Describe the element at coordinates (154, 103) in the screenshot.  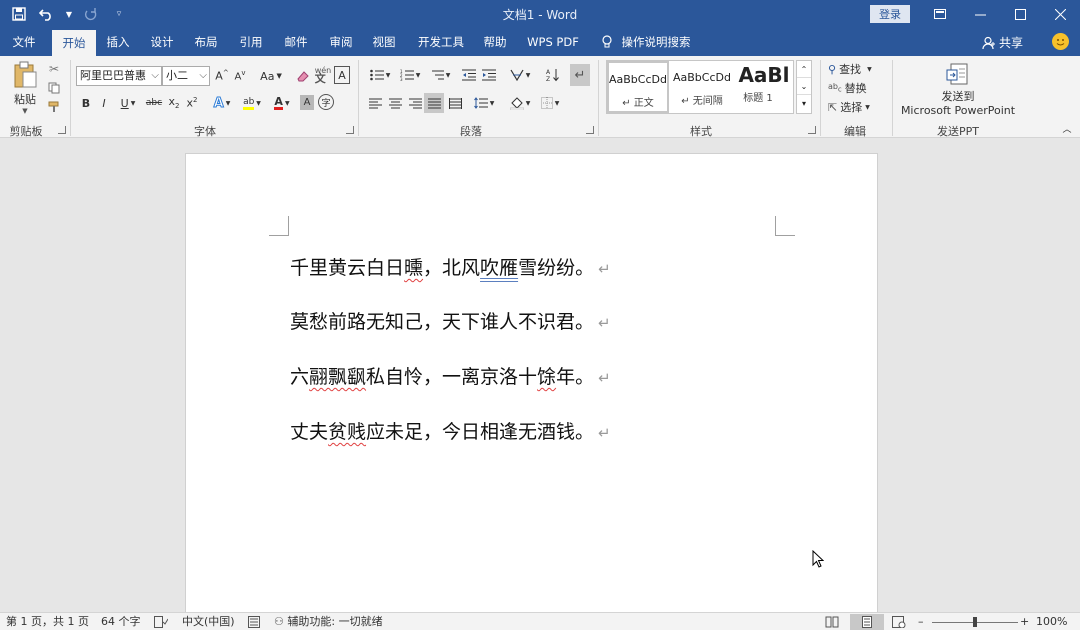
I see `strikethrough-button: abc` at that location.